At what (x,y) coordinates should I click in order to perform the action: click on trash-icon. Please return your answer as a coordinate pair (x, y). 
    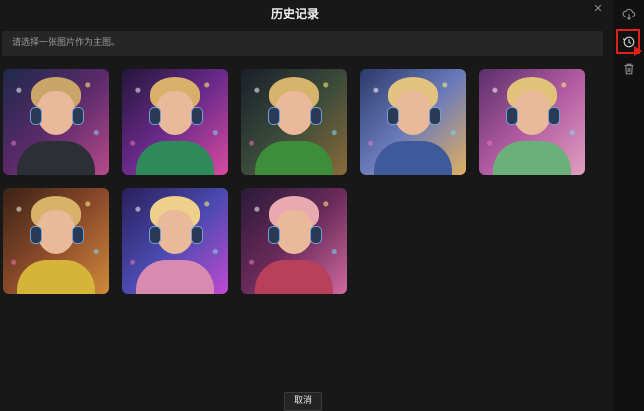
    Looking at the image, I should click on (629, 69).